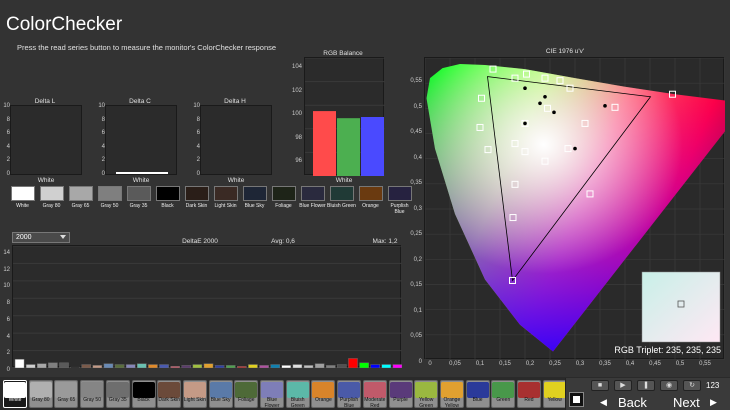 The image size is (730, 410). Describe the element at coordinates (143, 394) in the screenshot. I see `patch-item: Black` at that location.